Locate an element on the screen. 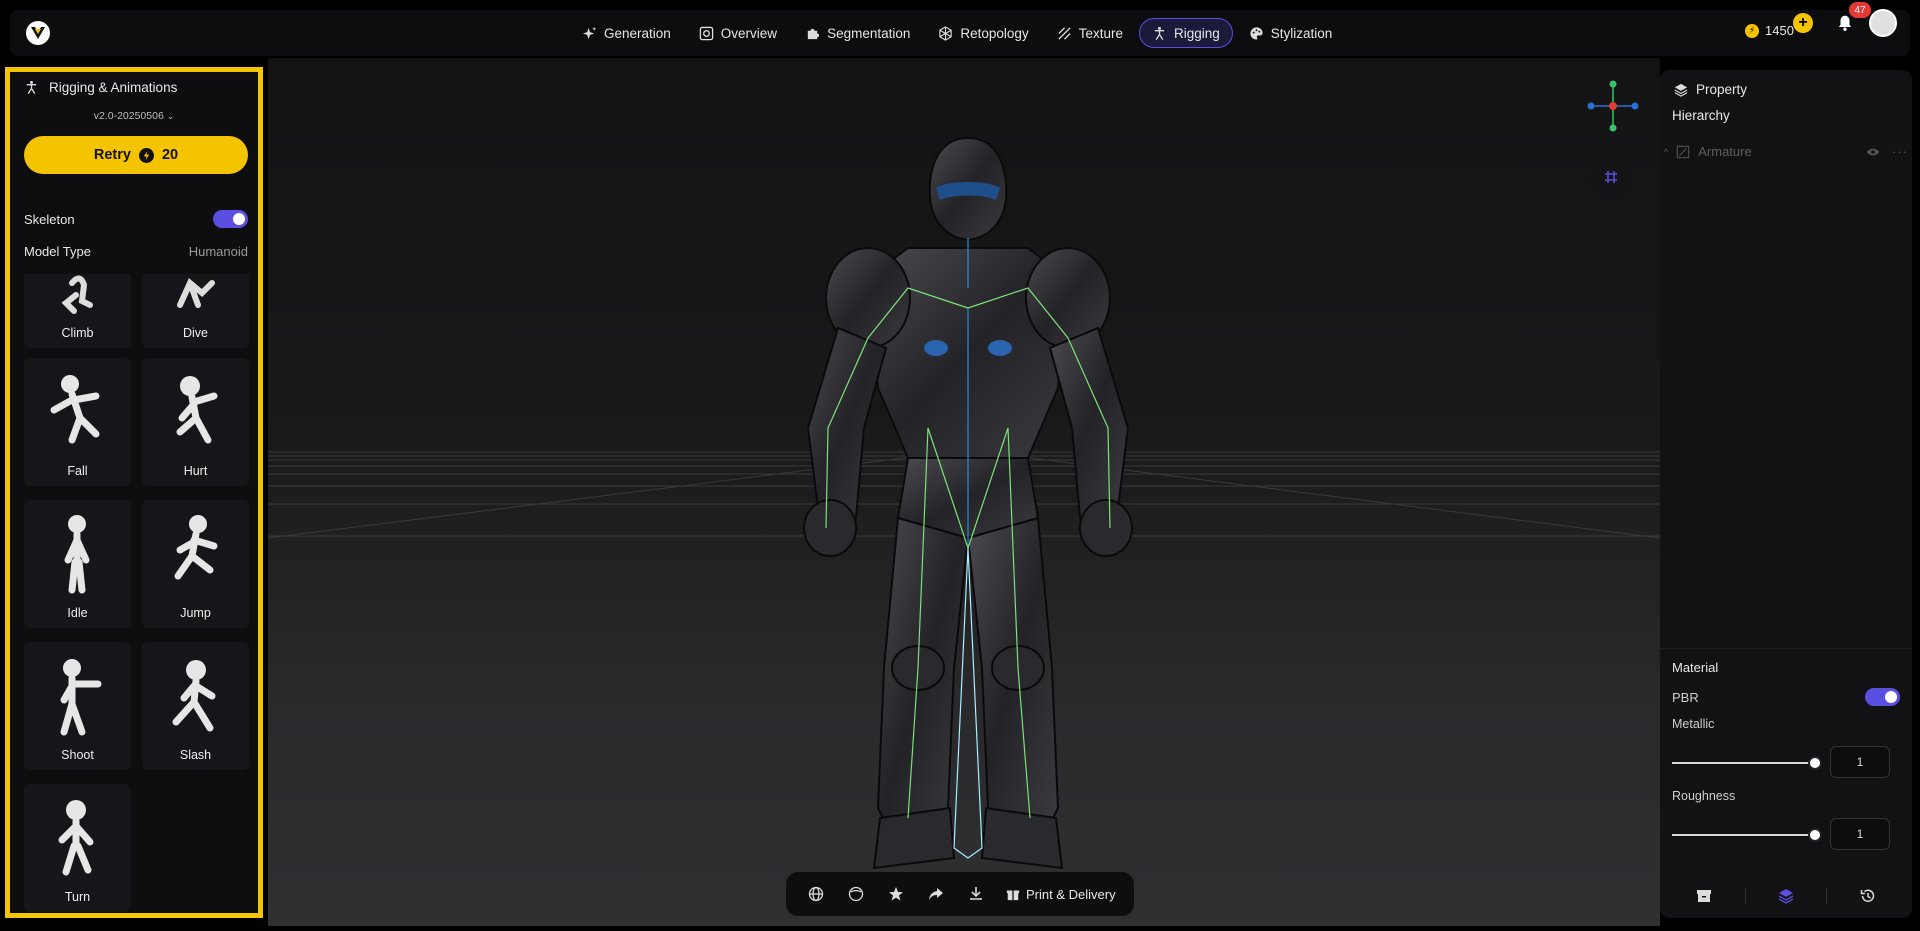 Image resolution: width=1920 pixels, height=931 pixels. nav-label: Retopology is located at coordinates (994, 33).